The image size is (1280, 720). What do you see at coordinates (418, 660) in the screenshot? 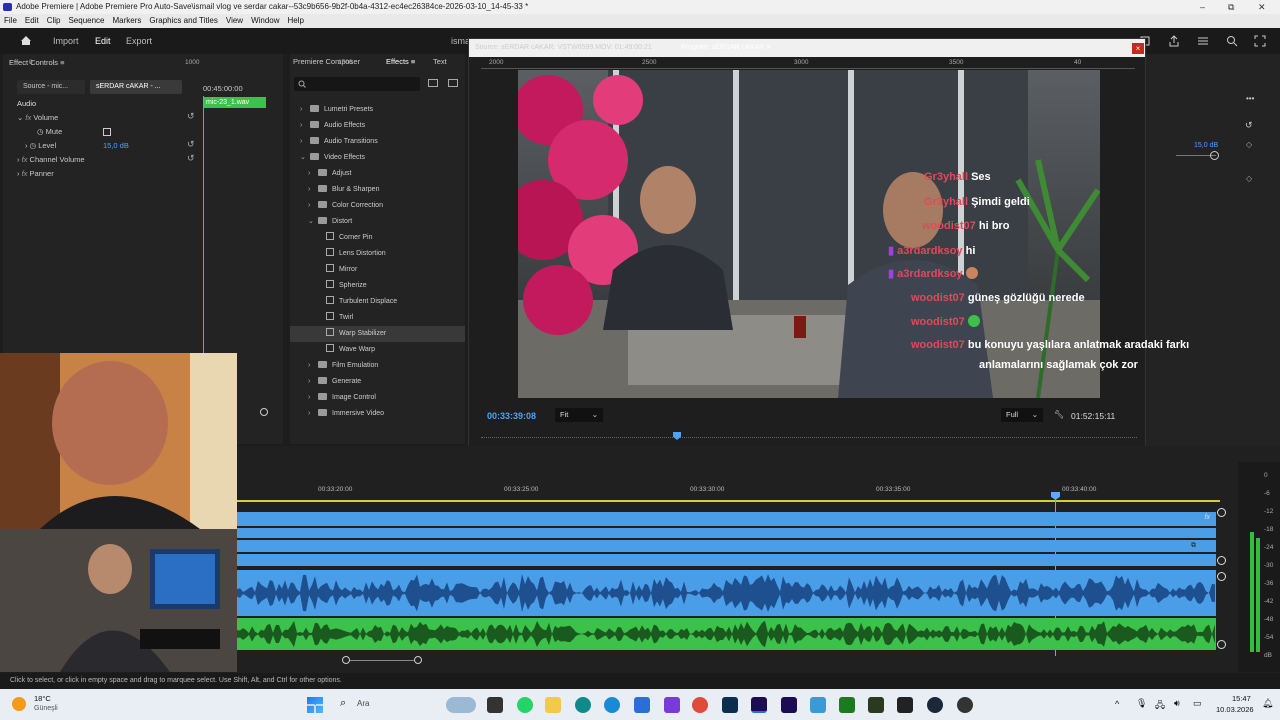
I see `timeline-zoom-handle-right` at bounding box center [418, 660].